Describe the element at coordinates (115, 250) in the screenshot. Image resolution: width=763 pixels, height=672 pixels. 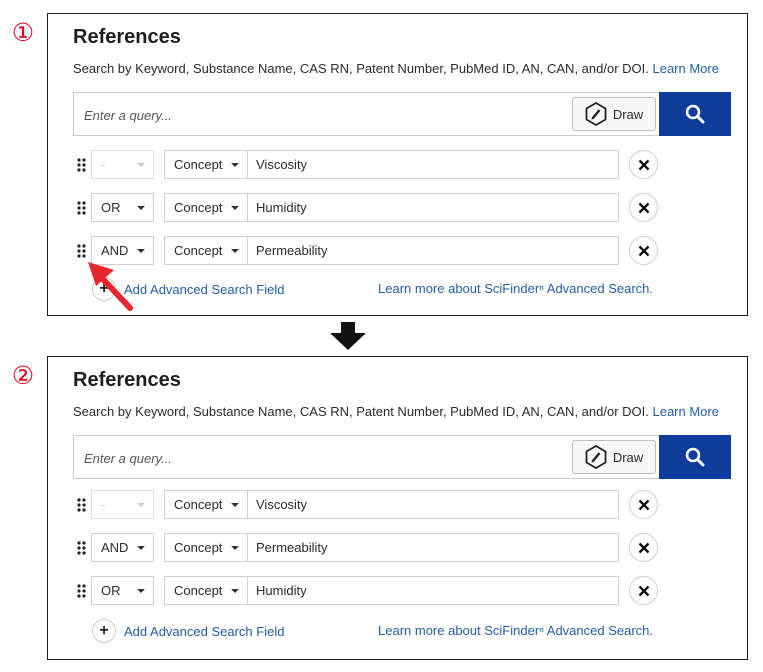
I see `operator-value: AND` at that location.